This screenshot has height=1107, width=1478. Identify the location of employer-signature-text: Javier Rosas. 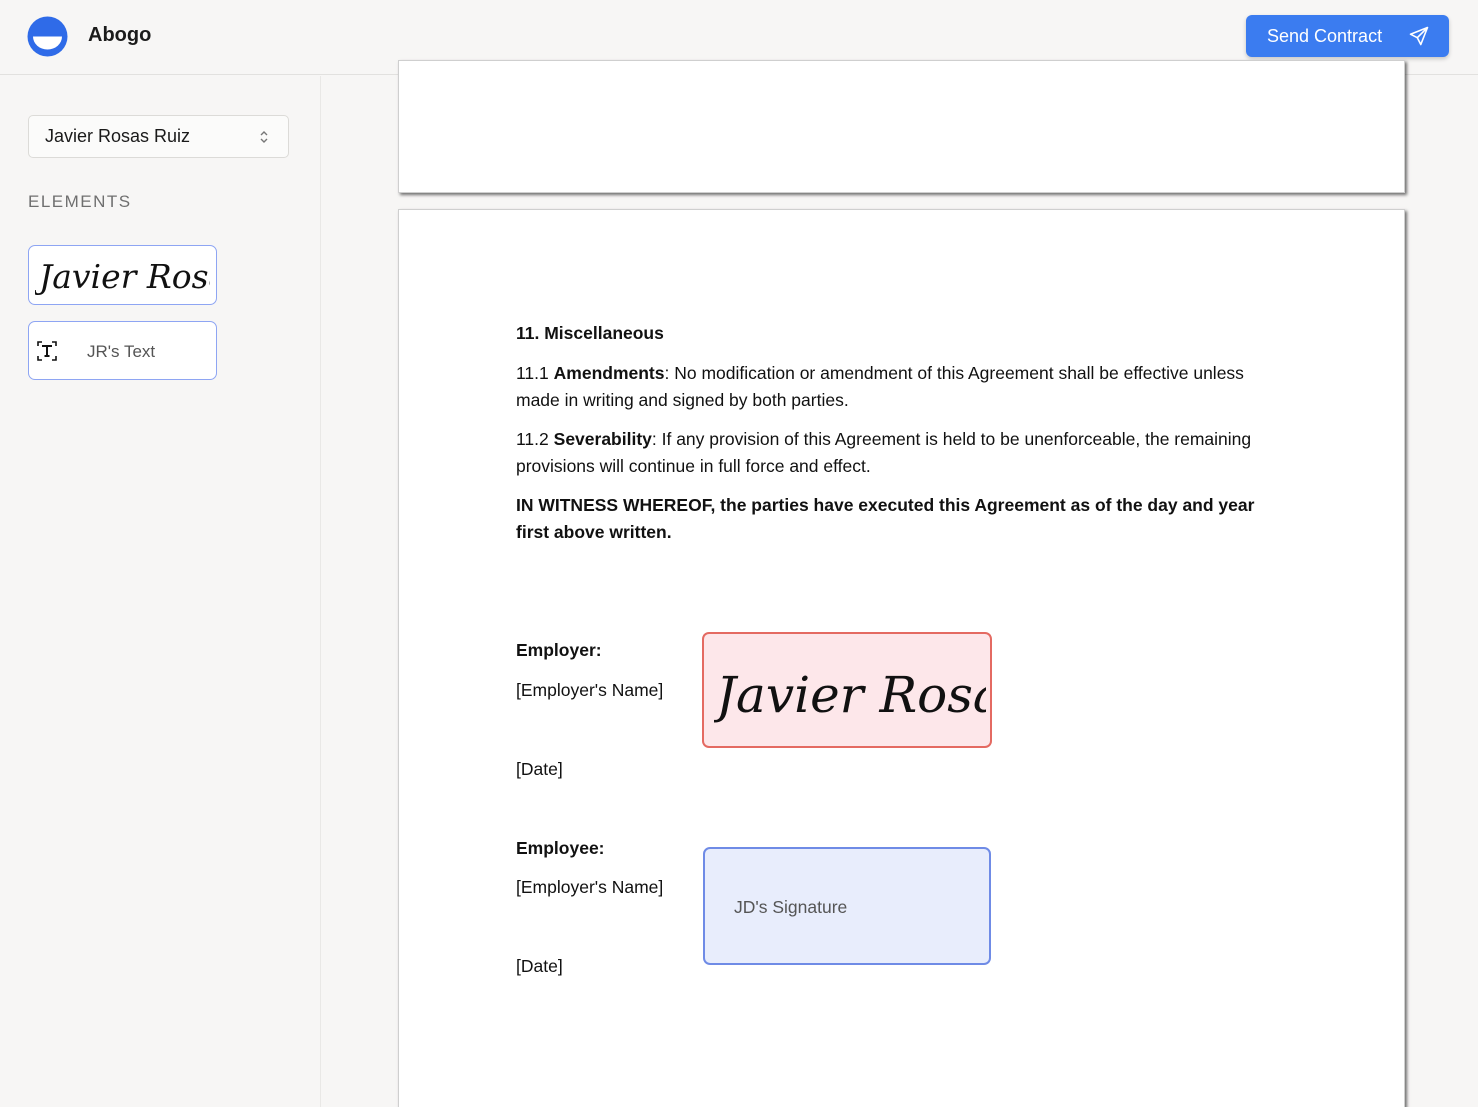
(850, 695).